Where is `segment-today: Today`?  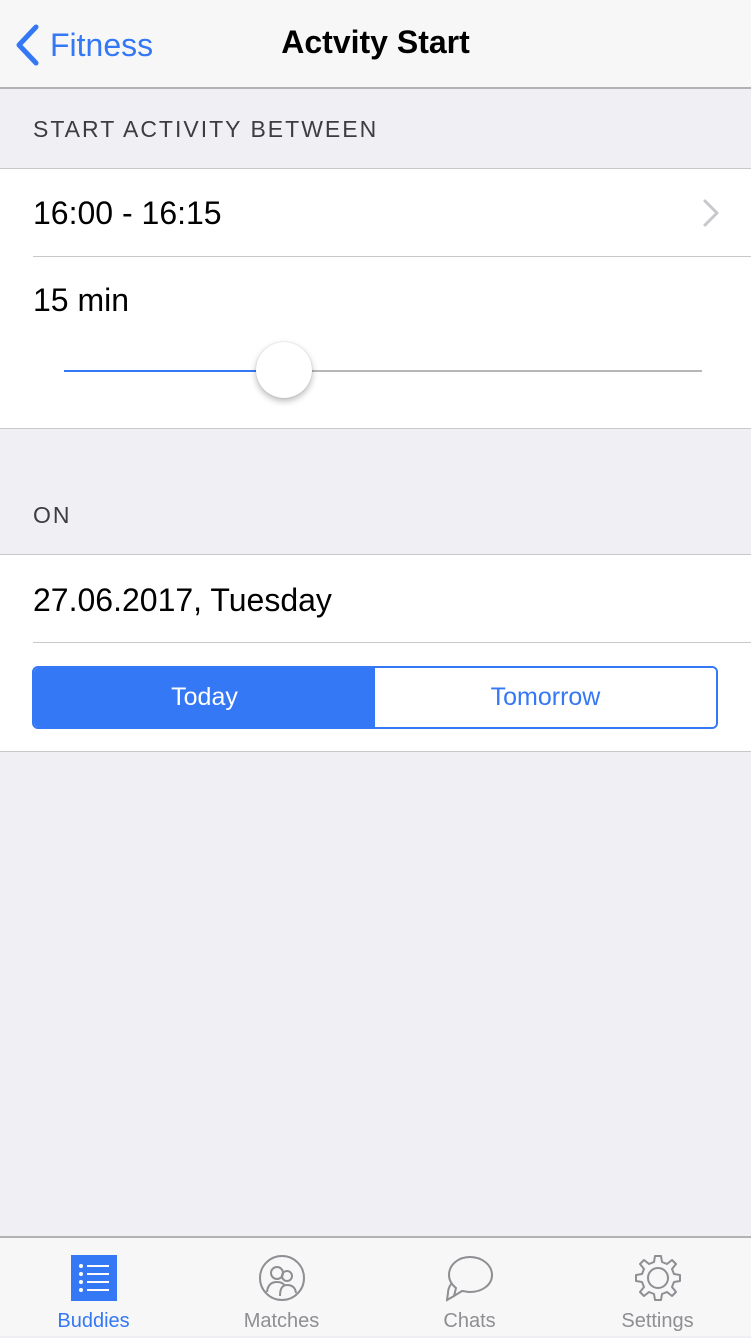 segment-today: Today is located at coordinates (204, 697).